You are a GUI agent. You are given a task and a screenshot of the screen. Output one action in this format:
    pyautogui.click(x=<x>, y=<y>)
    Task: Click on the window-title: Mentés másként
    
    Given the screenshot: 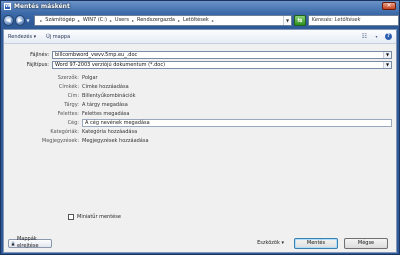 What is the action you would take?
    pyautogui.click(x=42, y=6)
    